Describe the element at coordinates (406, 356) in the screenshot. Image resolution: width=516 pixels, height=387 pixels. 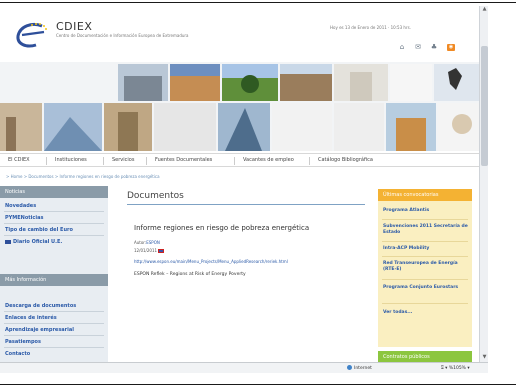
I see `contratos-publicos-label: Contratos públicos` at that location.